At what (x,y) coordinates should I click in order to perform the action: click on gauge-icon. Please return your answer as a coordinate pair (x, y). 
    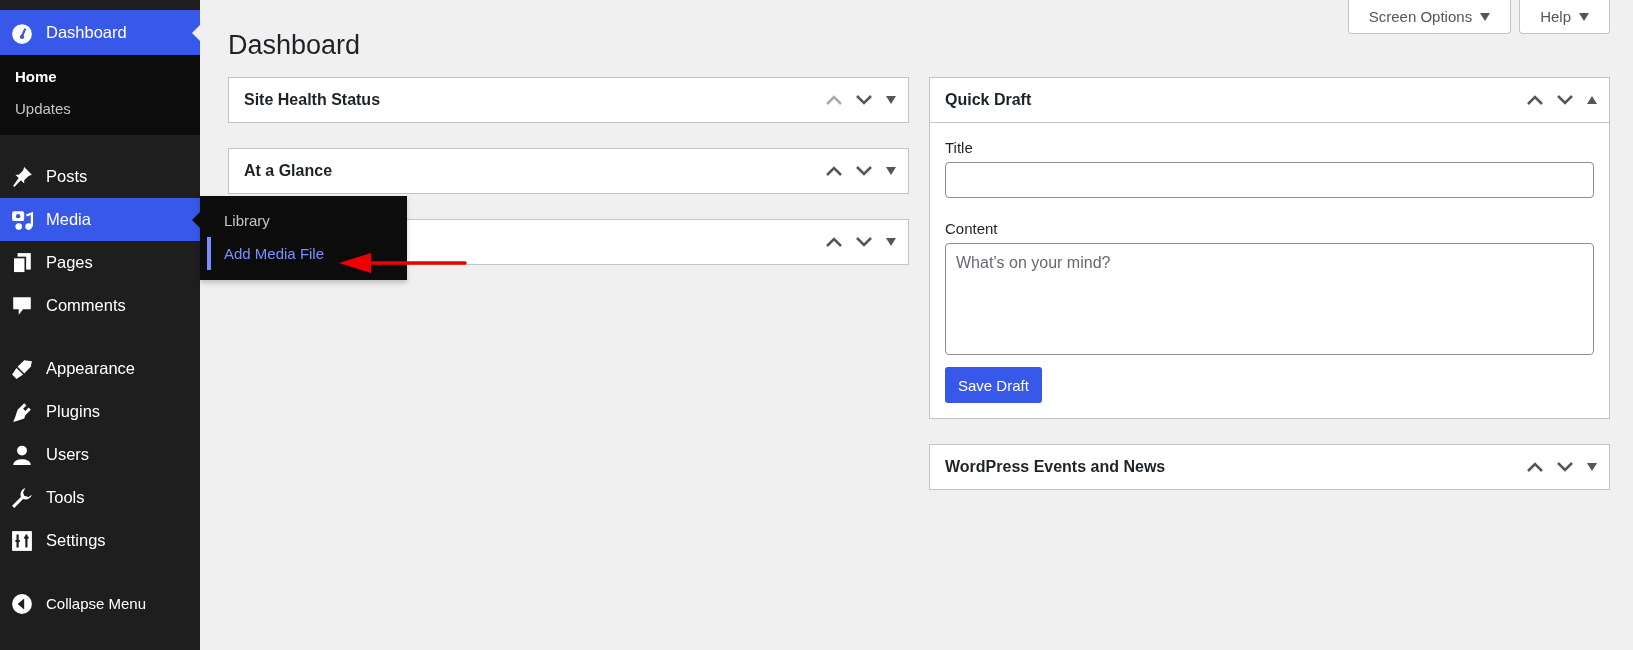
    Looking at the image, I should click on (22, 32).